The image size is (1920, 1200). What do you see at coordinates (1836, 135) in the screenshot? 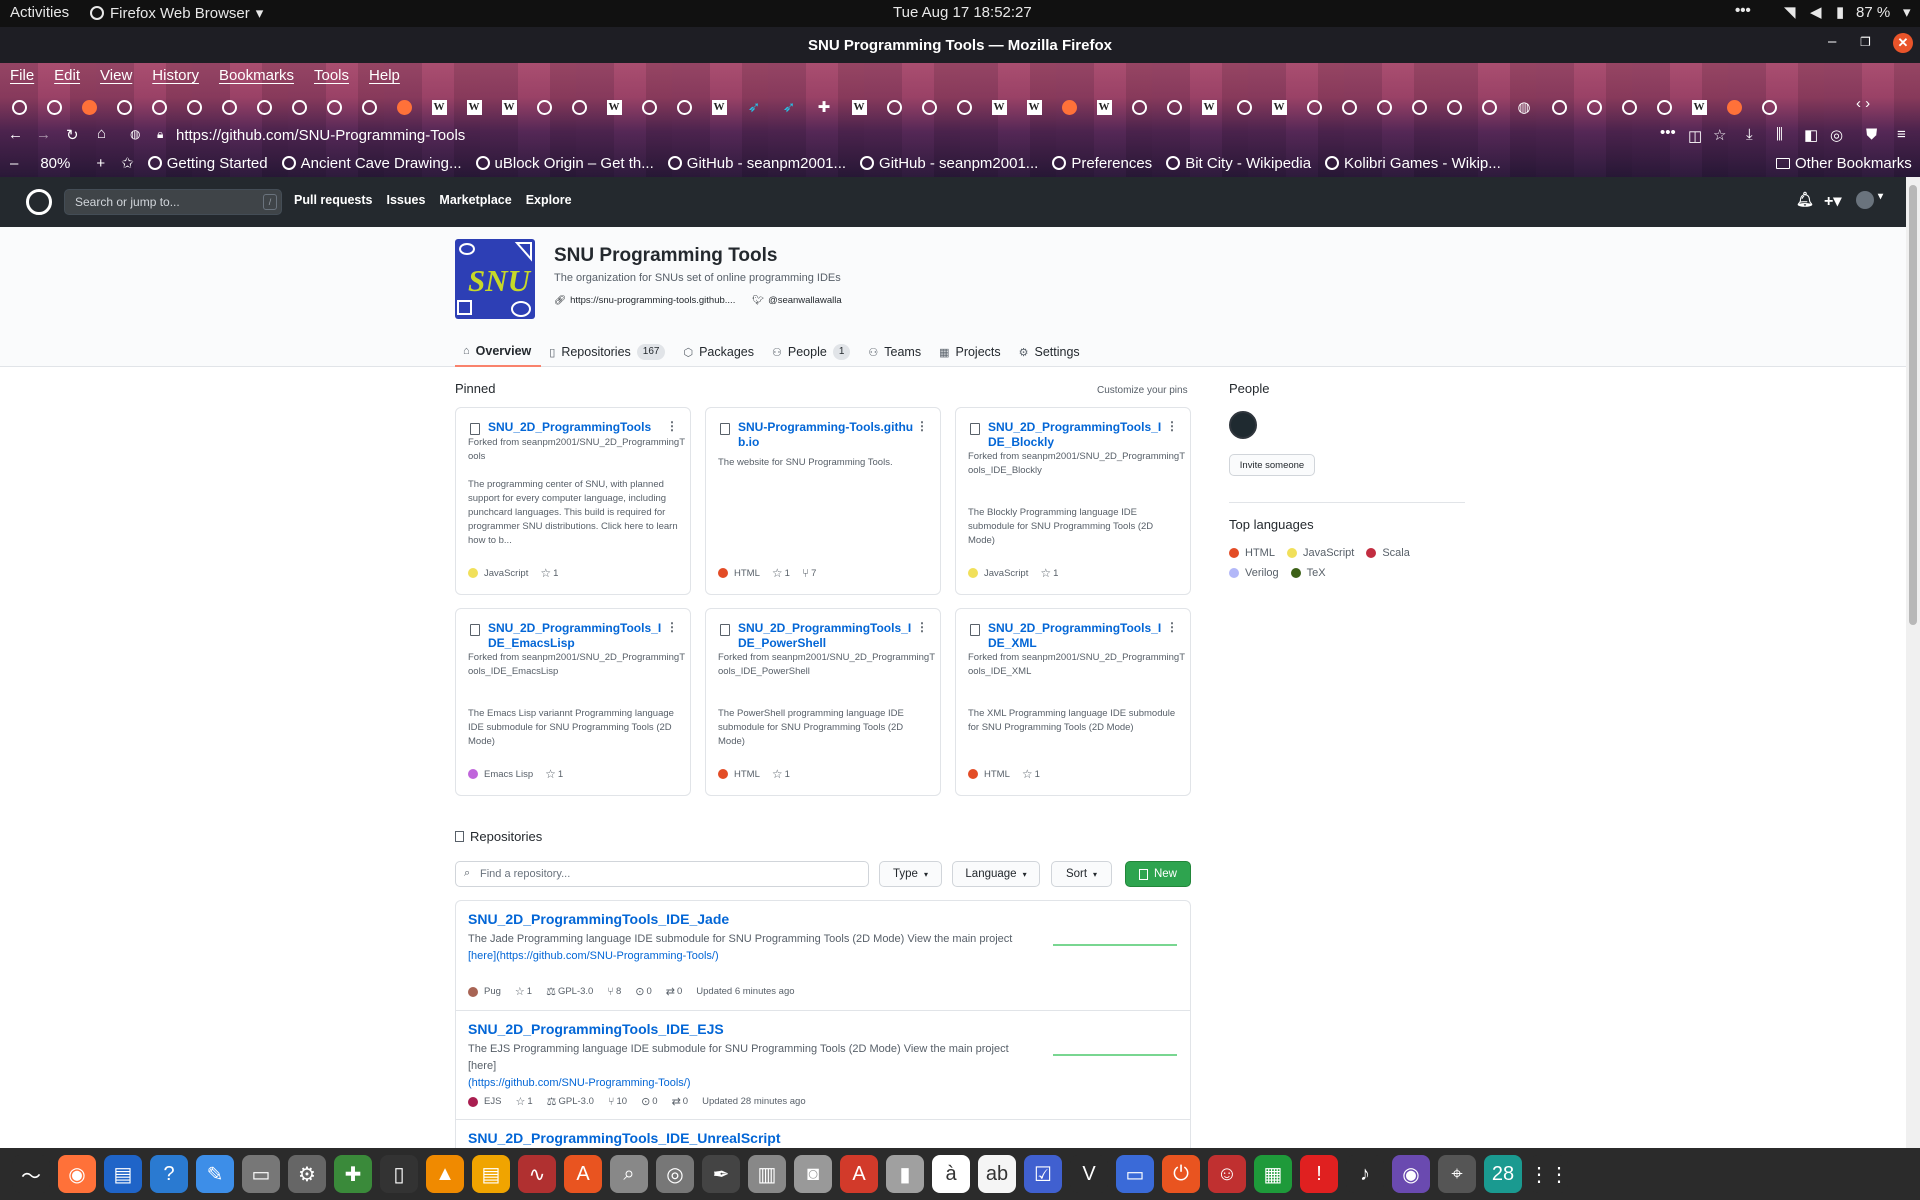
I see `account-icon: ◎` at bounding box center [1836, 135].